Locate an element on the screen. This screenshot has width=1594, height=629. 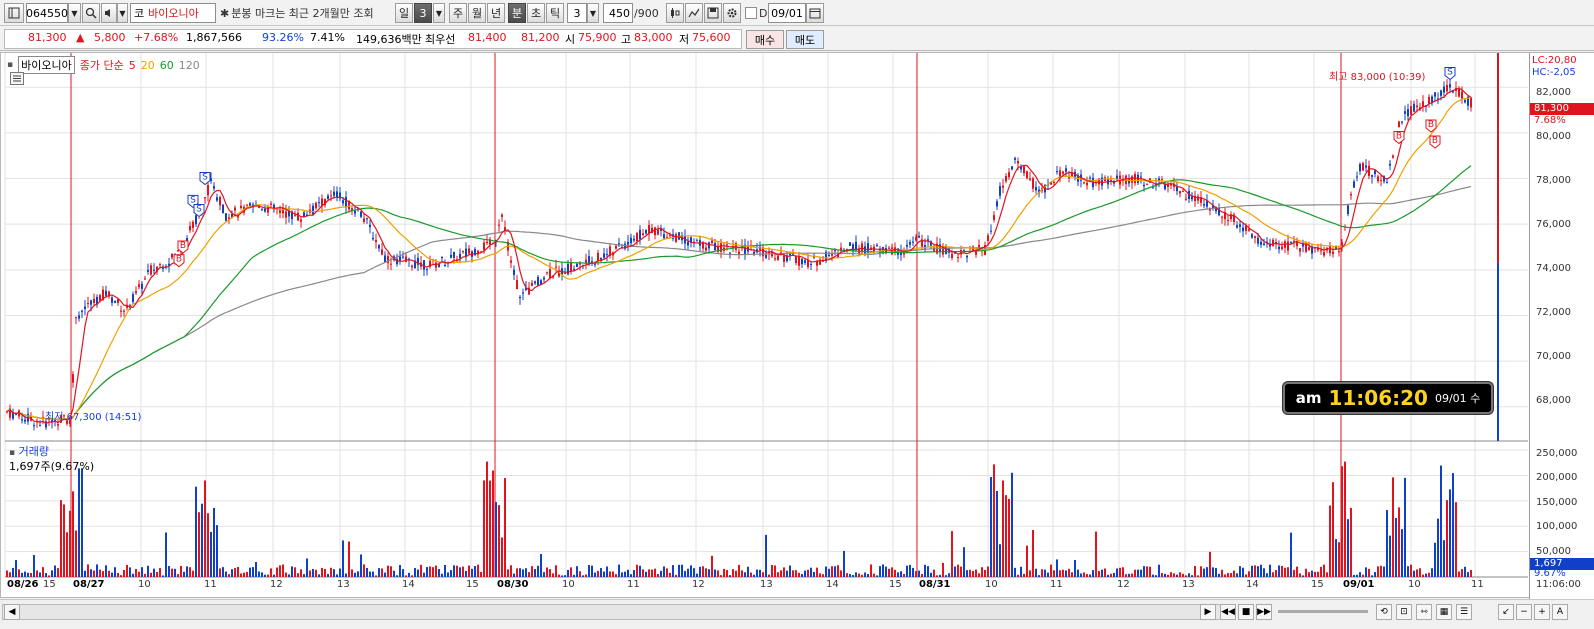
chart-menu-icon is located at coordinates (17, 78).